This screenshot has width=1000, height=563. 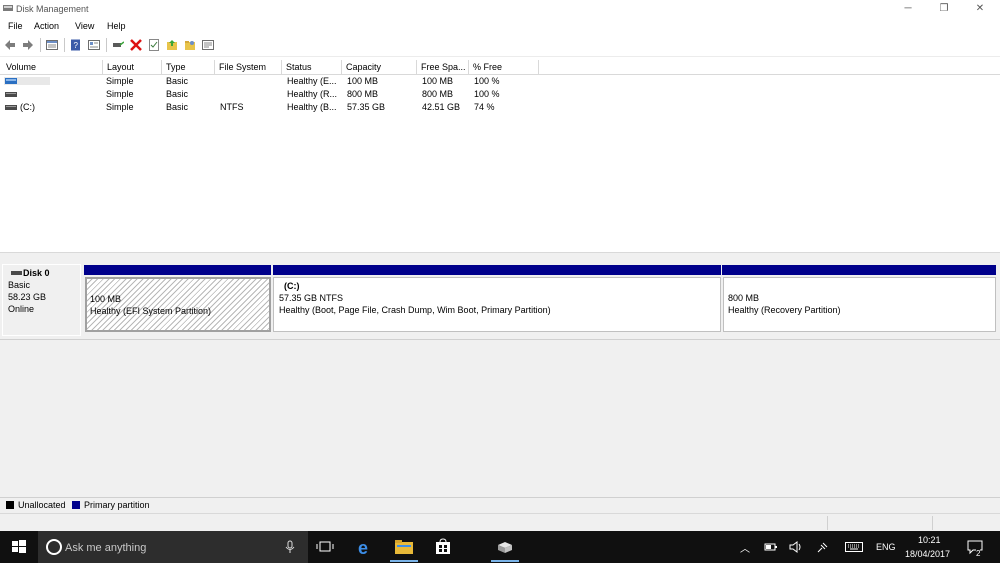 What do you see at coordinates (16, 273) in the screenshot?
I see `disk-icon` at bounding box center [16, 273].